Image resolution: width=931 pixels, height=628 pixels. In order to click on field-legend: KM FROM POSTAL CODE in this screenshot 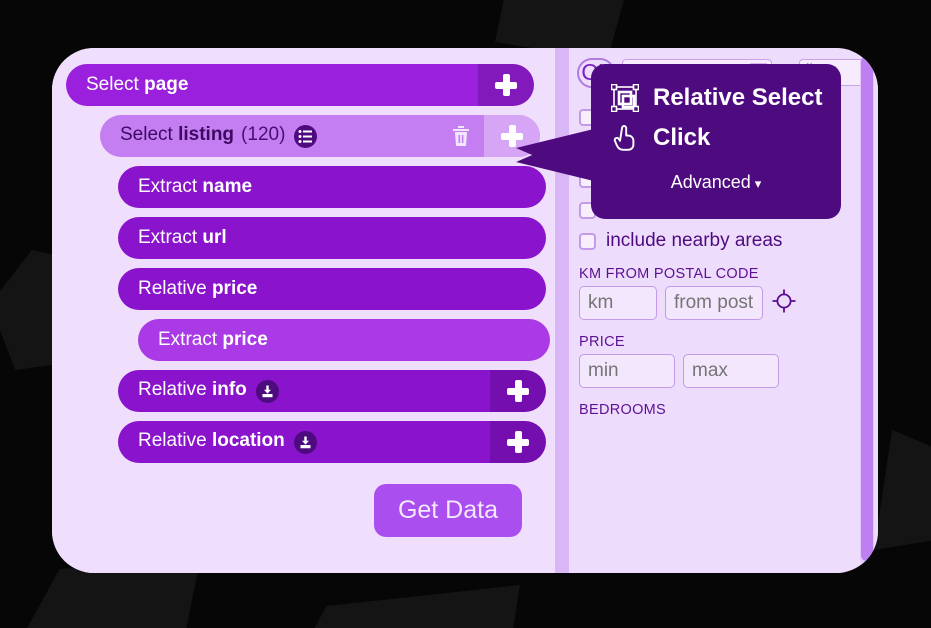, I will do `click(669, 274)`.